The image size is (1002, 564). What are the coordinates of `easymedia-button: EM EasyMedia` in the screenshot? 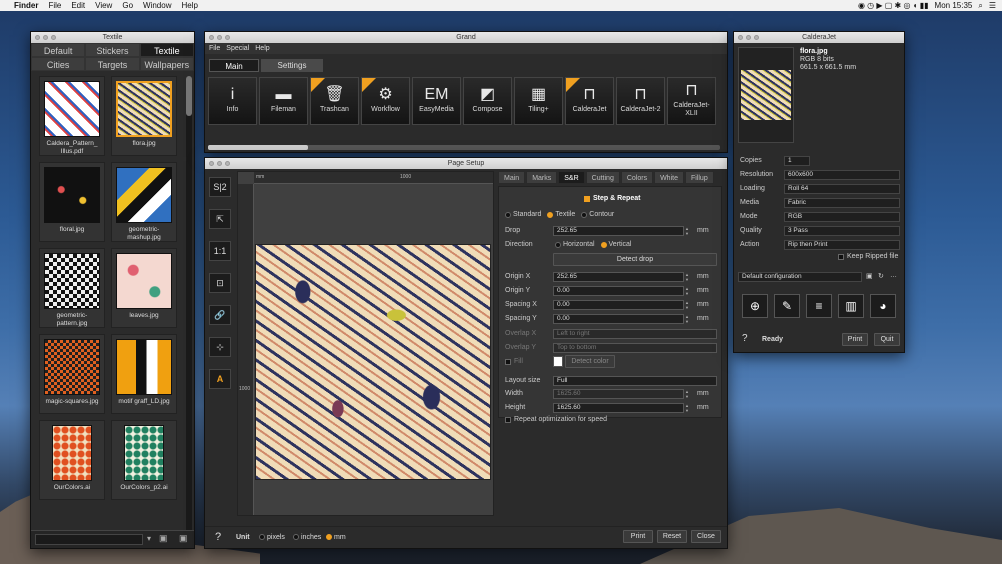 It's located at (436, 101).